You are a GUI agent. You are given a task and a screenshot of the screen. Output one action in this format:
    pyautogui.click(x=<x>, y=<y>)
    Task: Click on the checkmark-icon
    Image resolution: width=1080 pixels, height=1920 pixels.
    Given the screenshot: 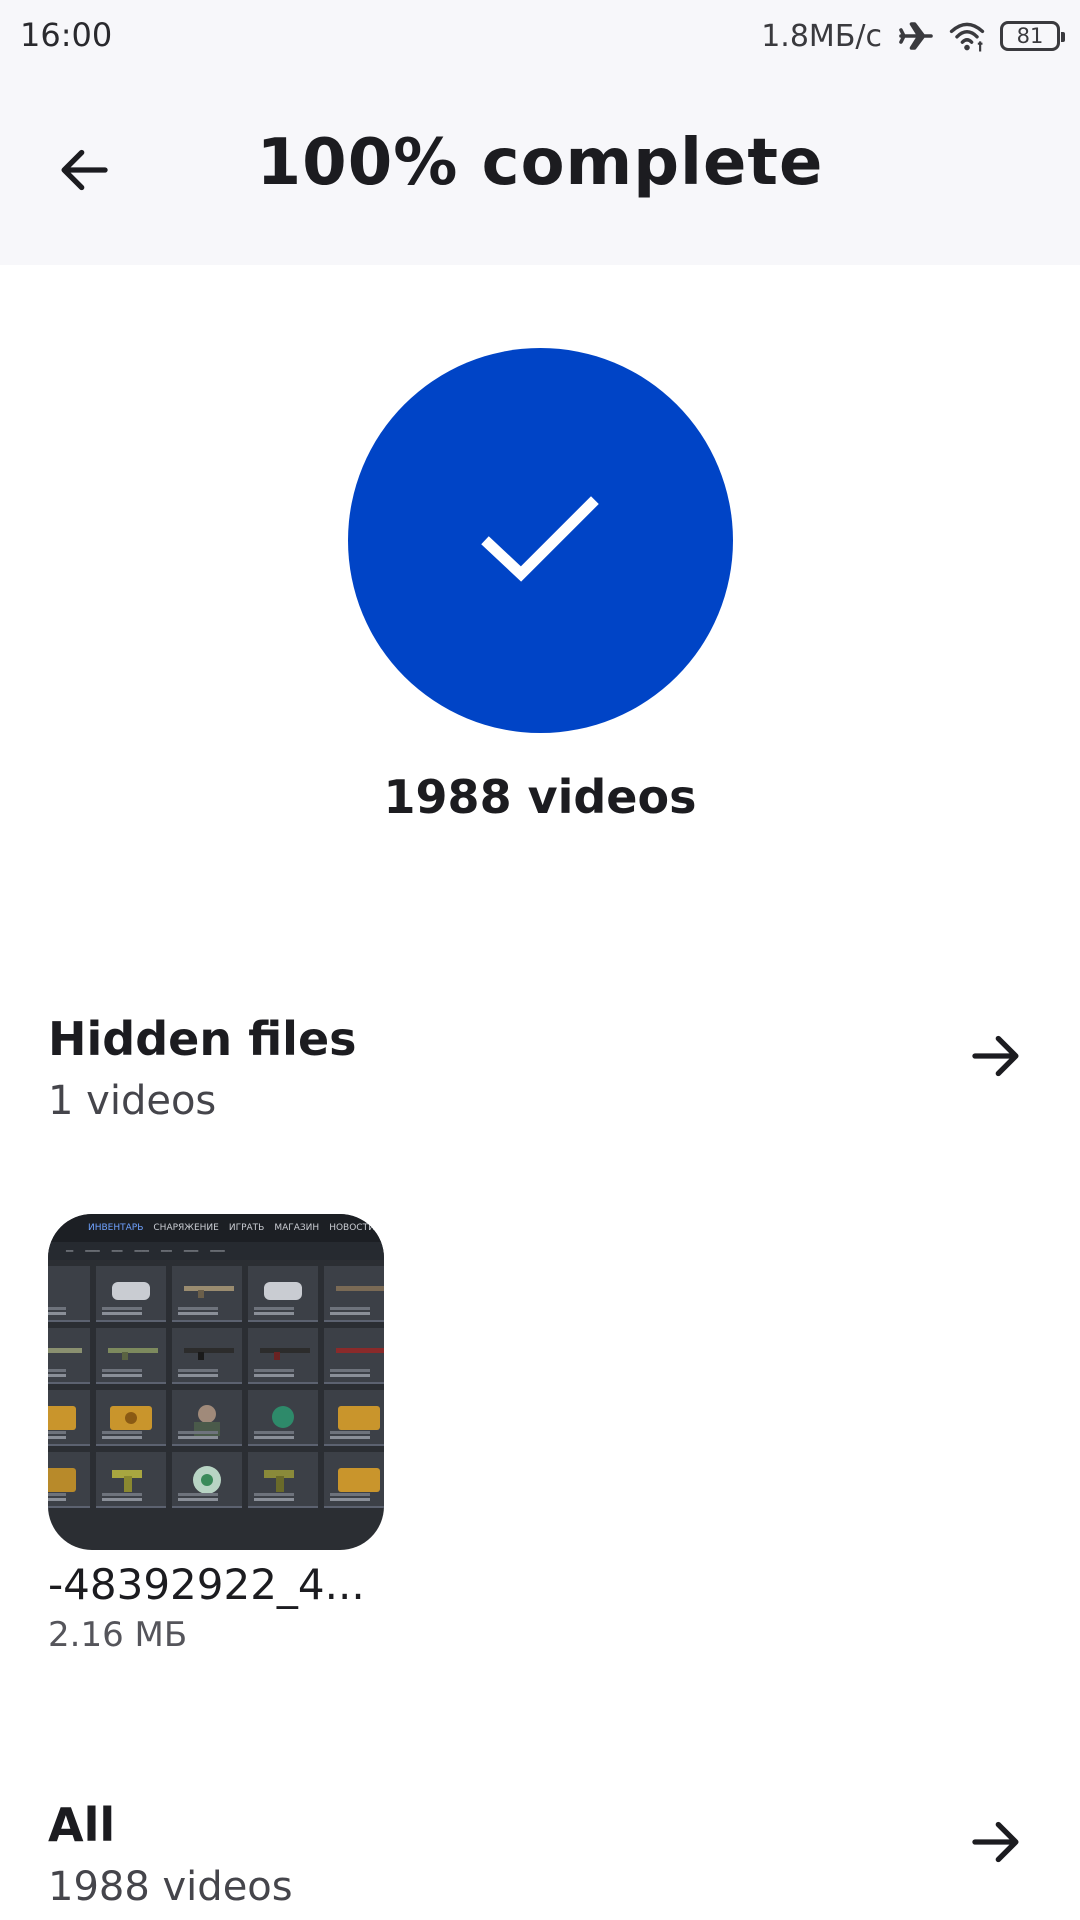 What is the action you would take?
    pyautogui.click(x=539, y=538)
    